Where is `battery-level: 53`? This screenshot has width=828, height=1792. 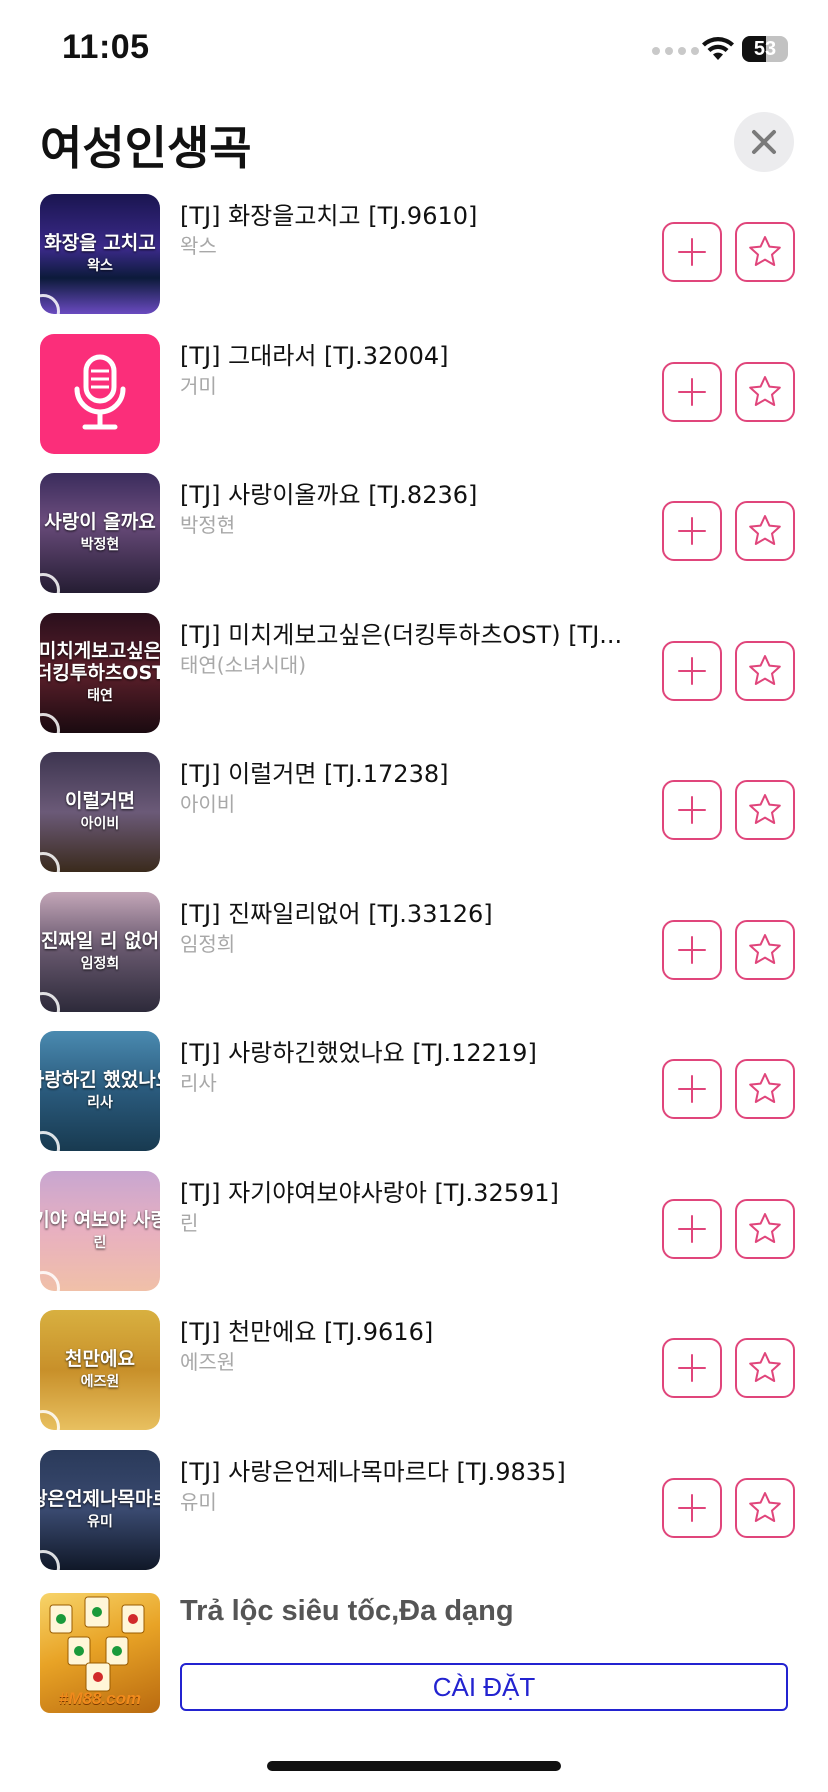 battery-level: 53 is located at coordinates (765, 49).